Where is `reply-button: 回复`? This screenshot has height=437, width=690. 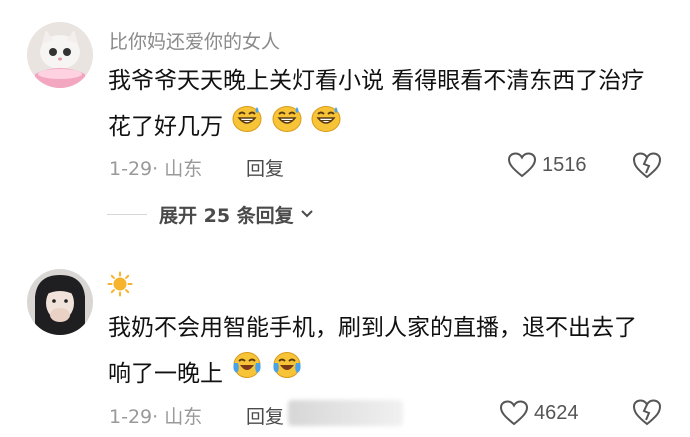
reply-button: 回复 is located at coordinates (265, 415).